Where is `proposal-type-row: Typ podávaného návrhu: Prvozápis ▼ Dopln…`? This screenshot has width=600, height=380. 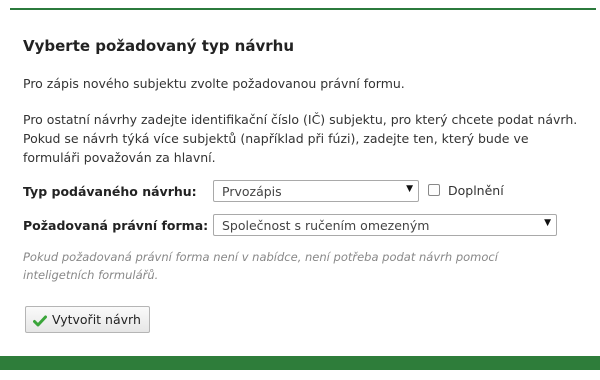
proposal-type-row: Typ podávaného návrhu: Prvozápis ▼ Dopln… is located at coordinates (303, 192).